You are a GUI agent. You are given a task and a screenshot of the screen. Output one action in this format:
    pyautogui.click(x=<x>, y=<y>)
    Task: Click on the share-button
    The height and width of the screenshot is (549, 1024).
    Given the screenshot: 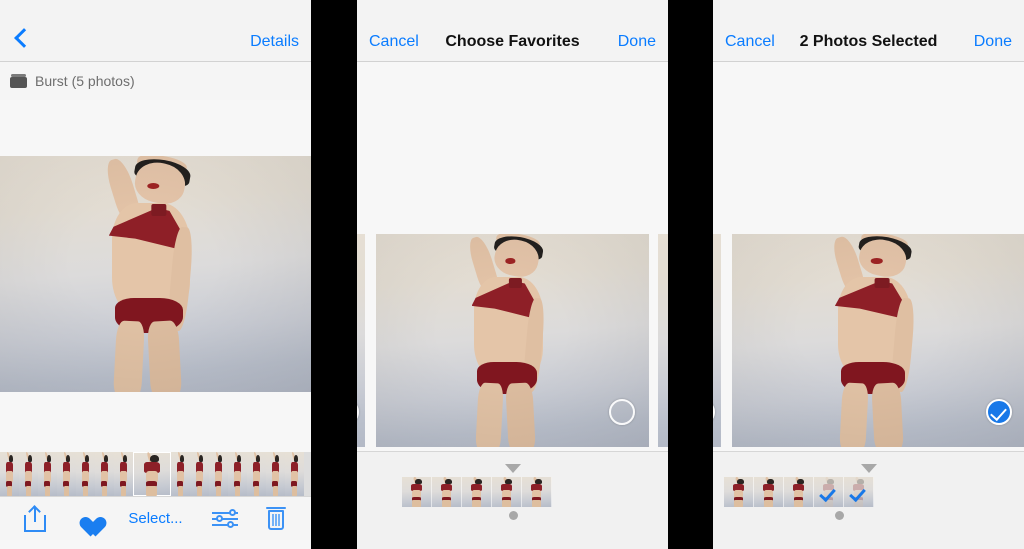 What is the action you would take?
    pyautogui.click(x=35, y=518)
    